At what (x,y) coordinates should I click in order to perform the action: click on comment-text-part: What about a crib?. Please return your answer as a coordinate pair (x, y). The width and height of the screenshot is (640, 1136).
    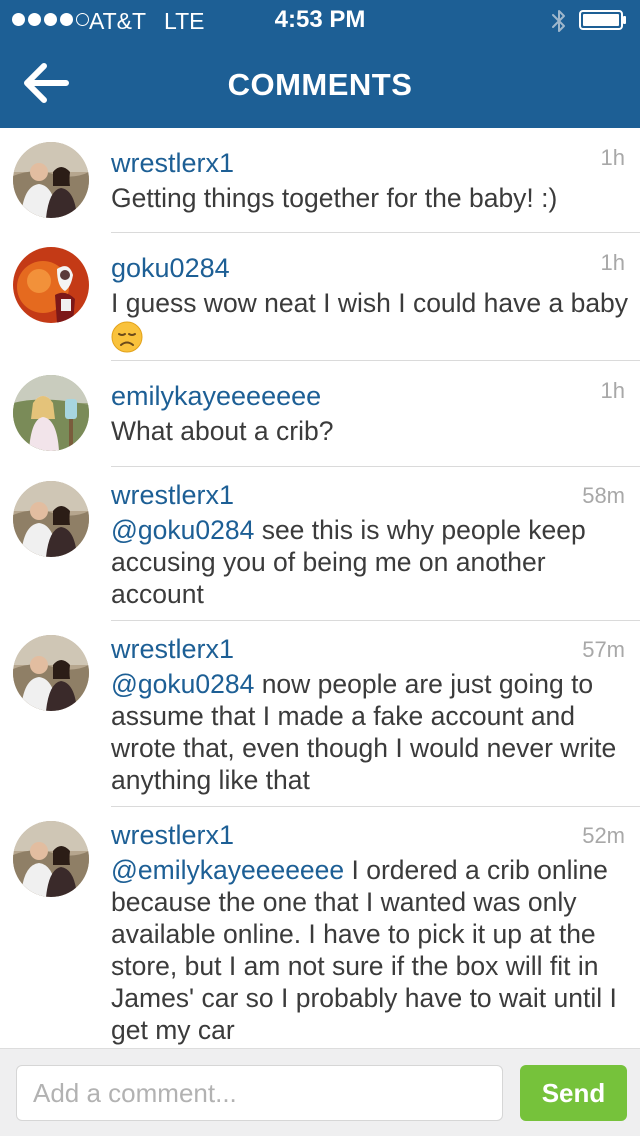
    Looking at the image, I should click on (222, 431).